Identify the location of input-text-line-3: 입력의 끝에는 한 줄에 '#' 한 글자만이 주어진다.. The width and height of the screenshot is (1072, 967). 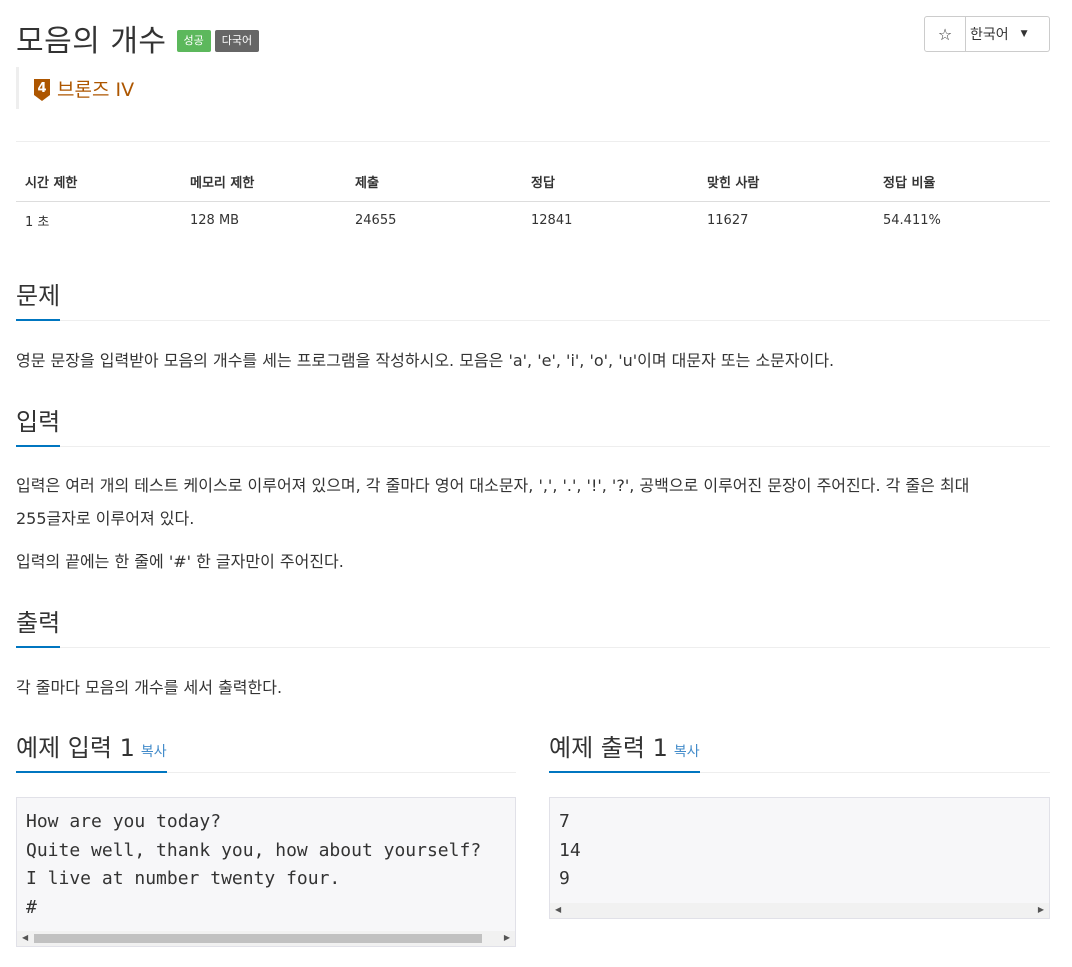
(180, 561).